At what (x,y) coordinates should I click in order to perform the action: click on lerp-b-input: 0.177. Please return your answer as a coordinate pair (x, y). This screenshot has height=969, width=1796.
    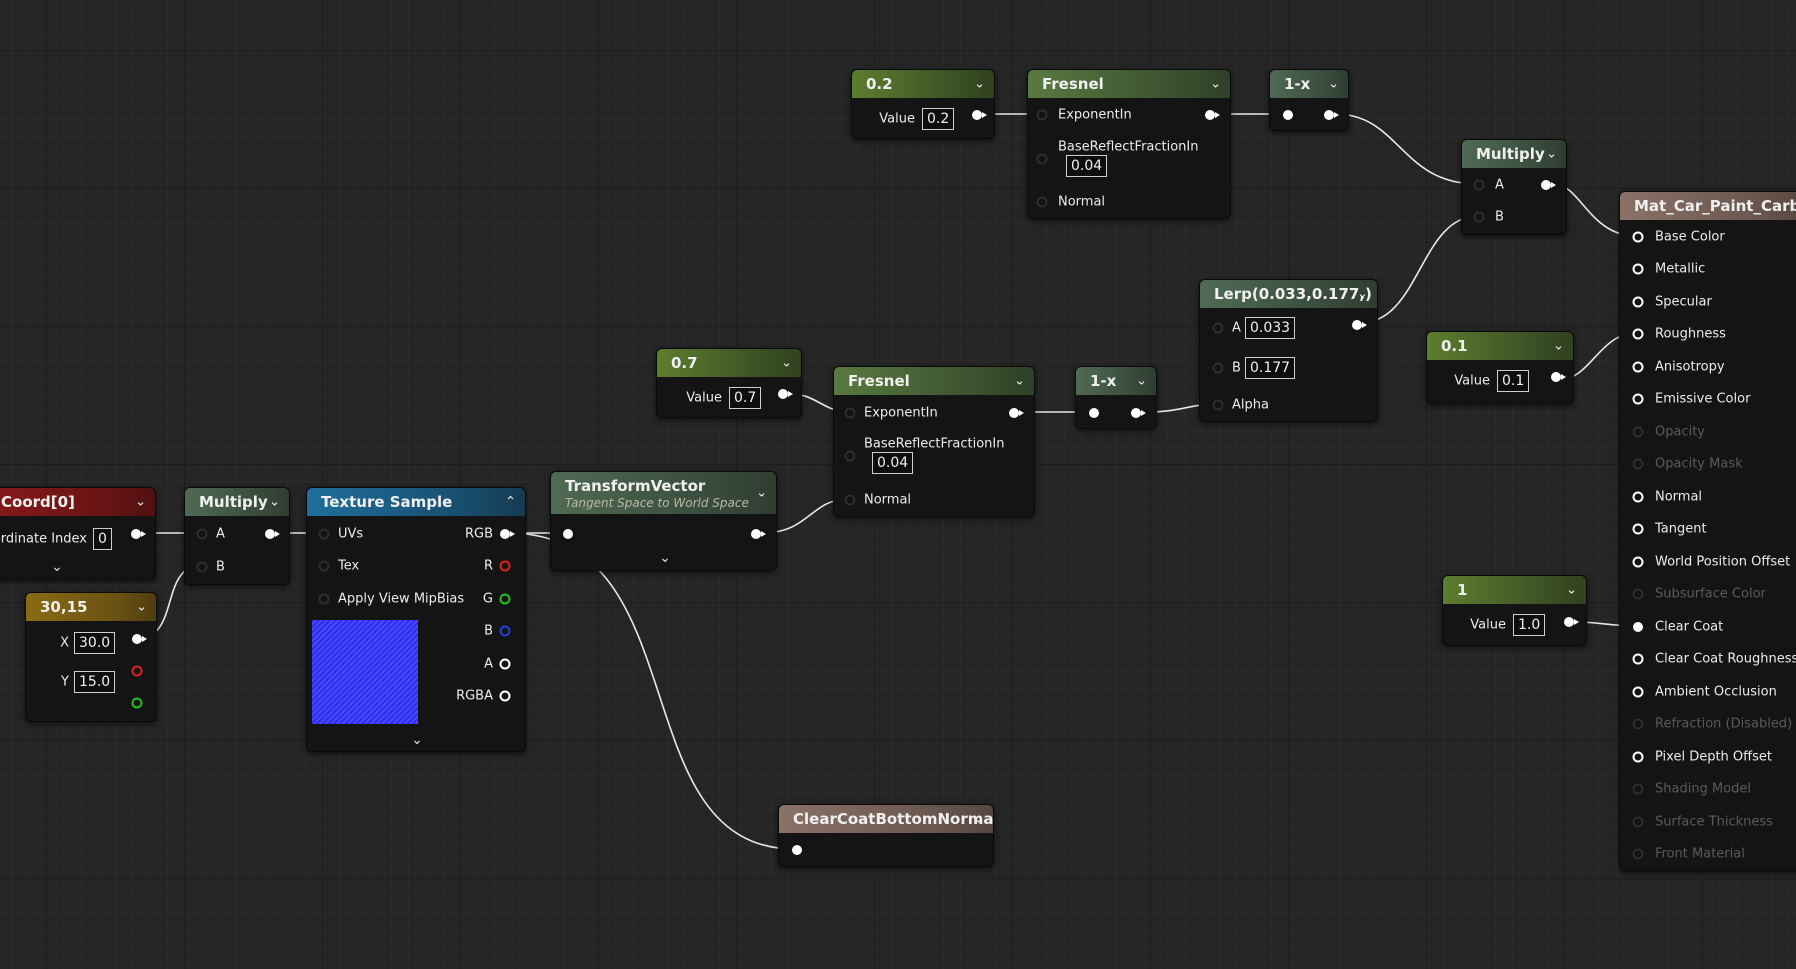
    Looking at the image, I should click on (1270, 368).